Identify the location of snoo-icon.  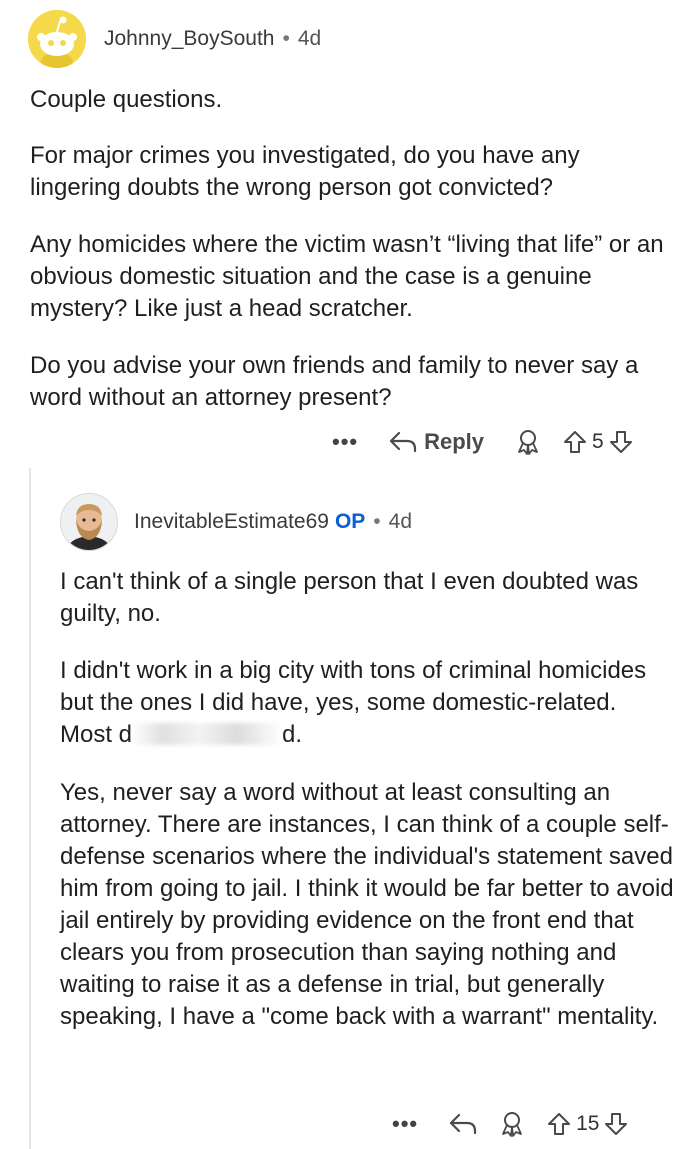
(57, 39).